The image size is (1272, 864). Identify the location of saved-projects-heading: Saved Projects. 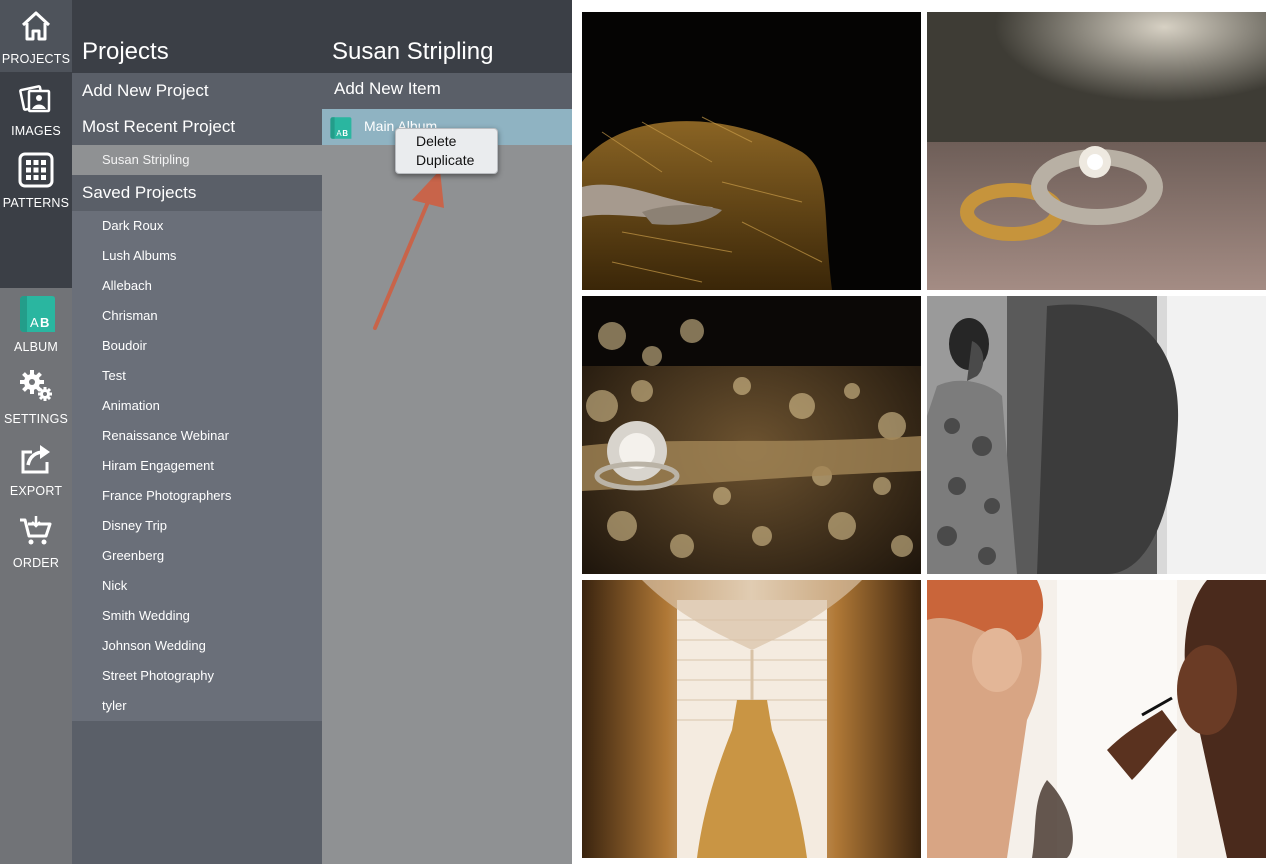
(197, 193).